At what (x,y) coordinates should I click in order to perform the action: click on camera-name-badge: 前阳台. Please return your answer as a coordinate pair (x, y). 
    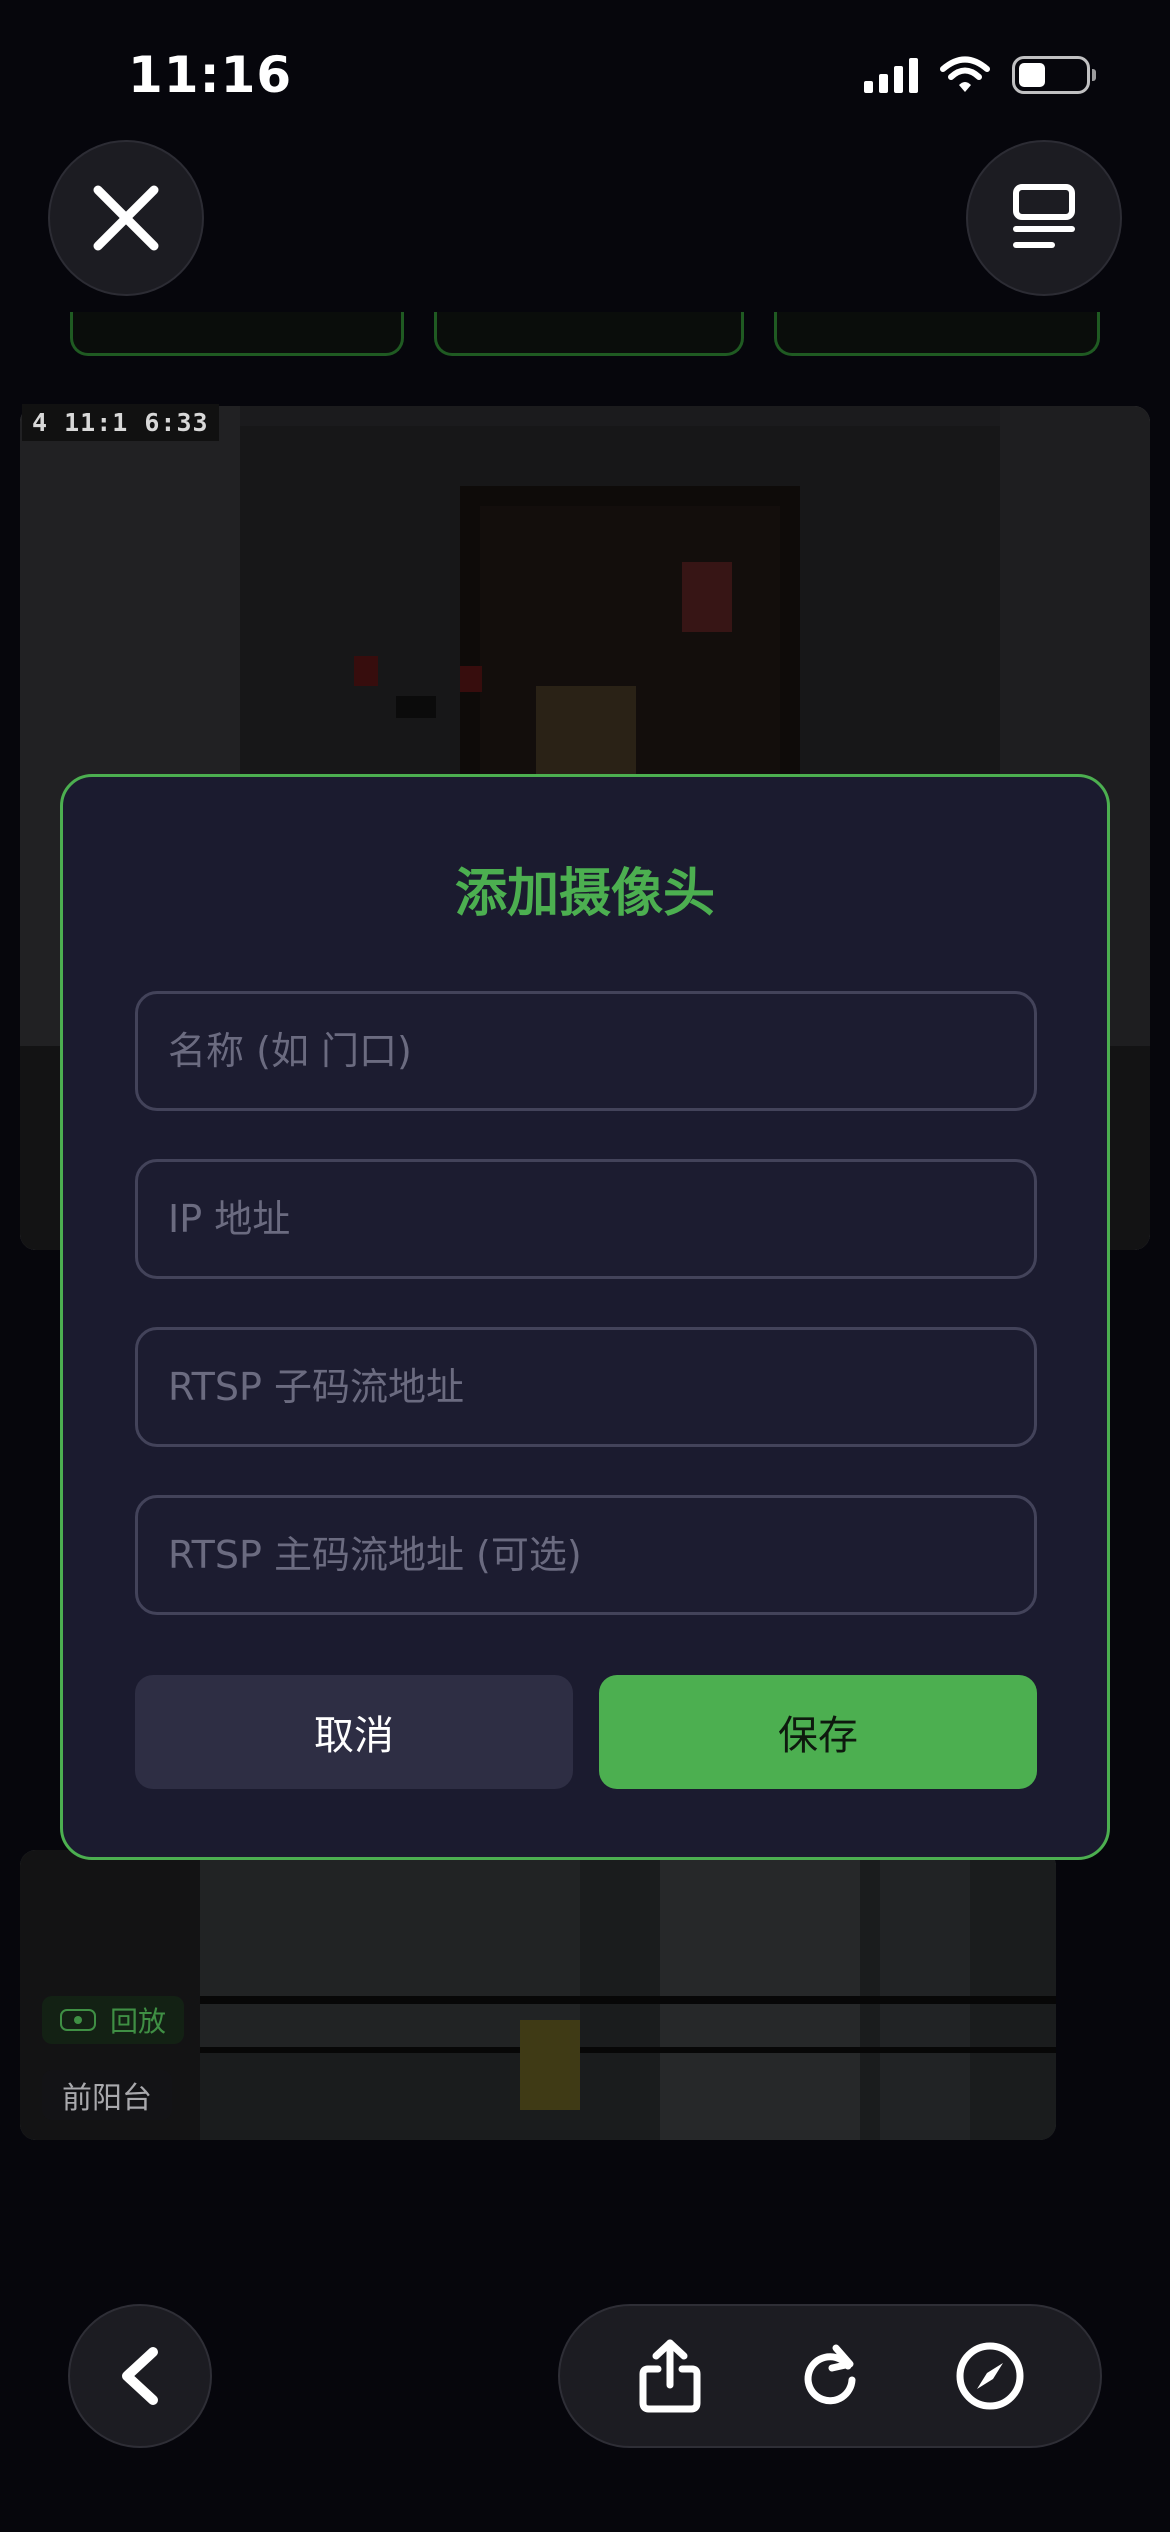
    Looking at the image, I should click on (107, 2095).